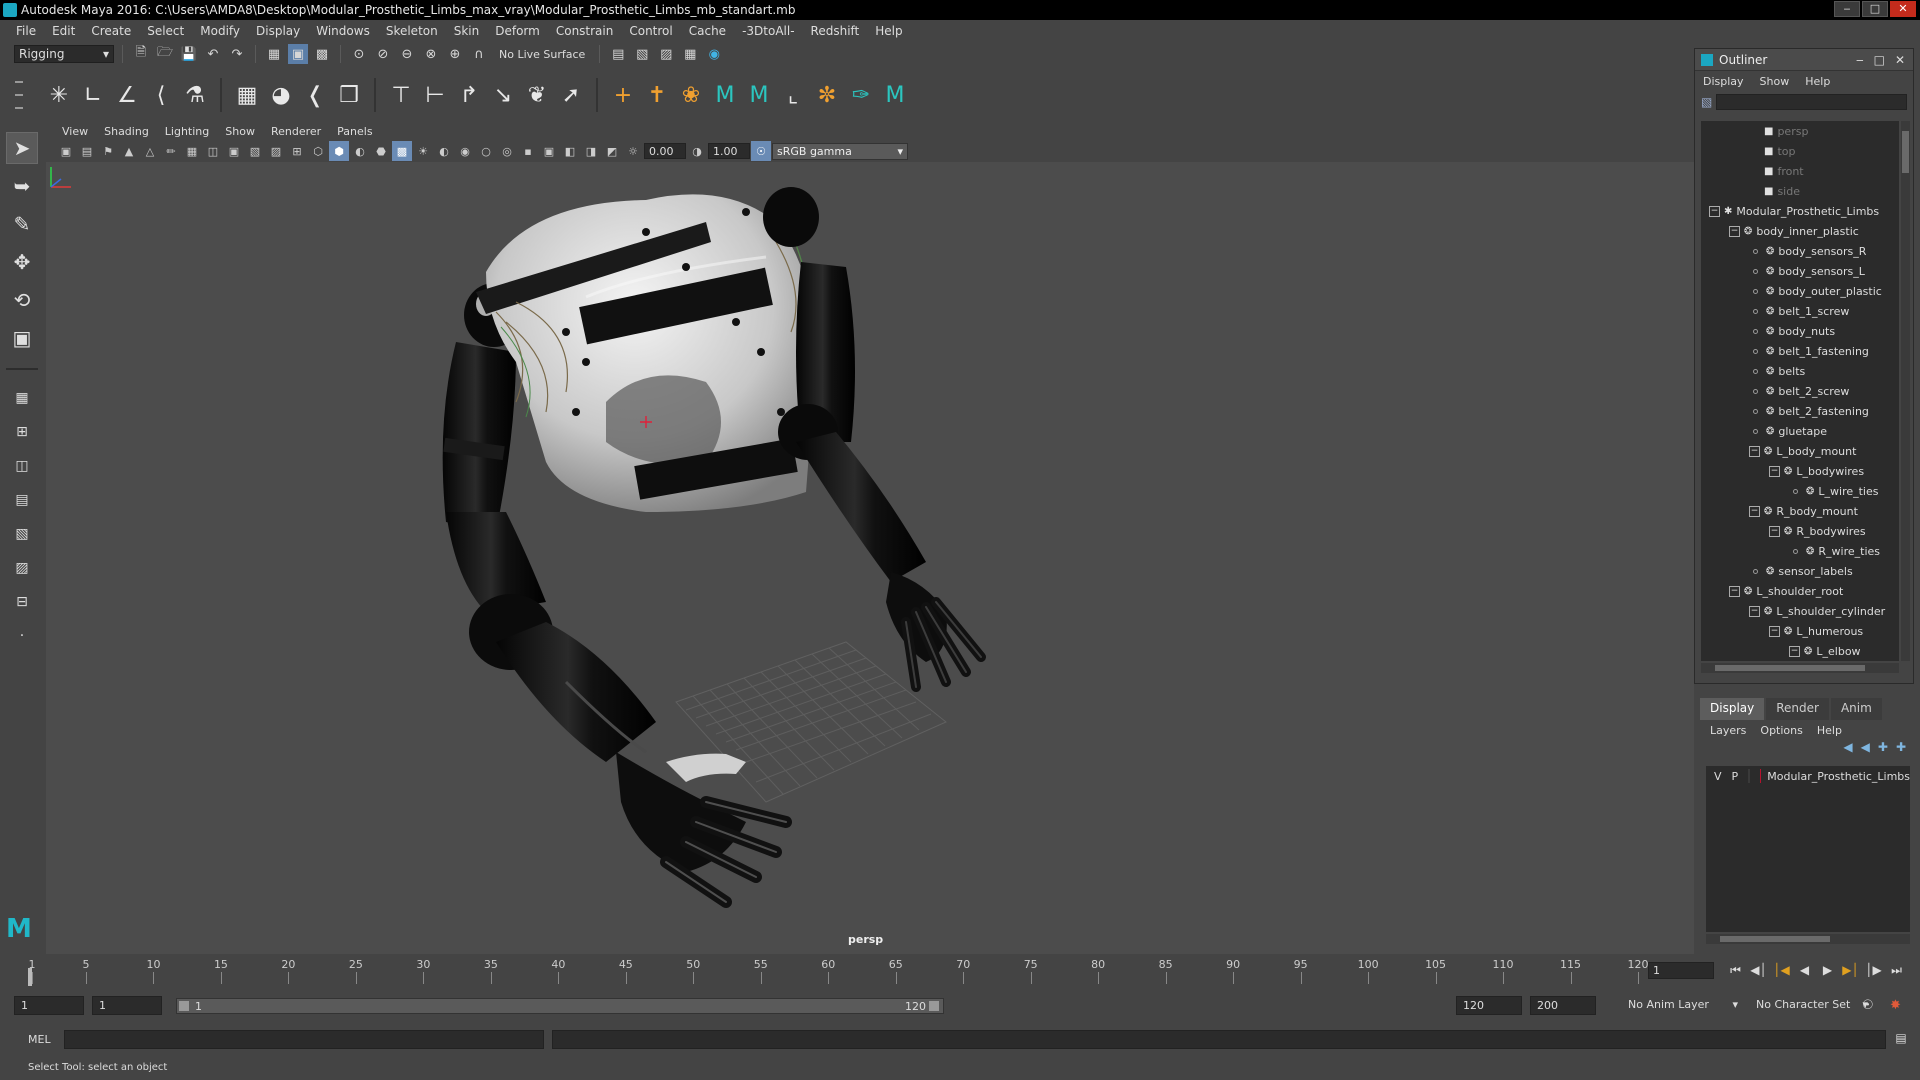  Describe the element at coordinates (1800, 551) in the screenshot. I see `outliner-item: ❂ R_wire_ties` at that location.